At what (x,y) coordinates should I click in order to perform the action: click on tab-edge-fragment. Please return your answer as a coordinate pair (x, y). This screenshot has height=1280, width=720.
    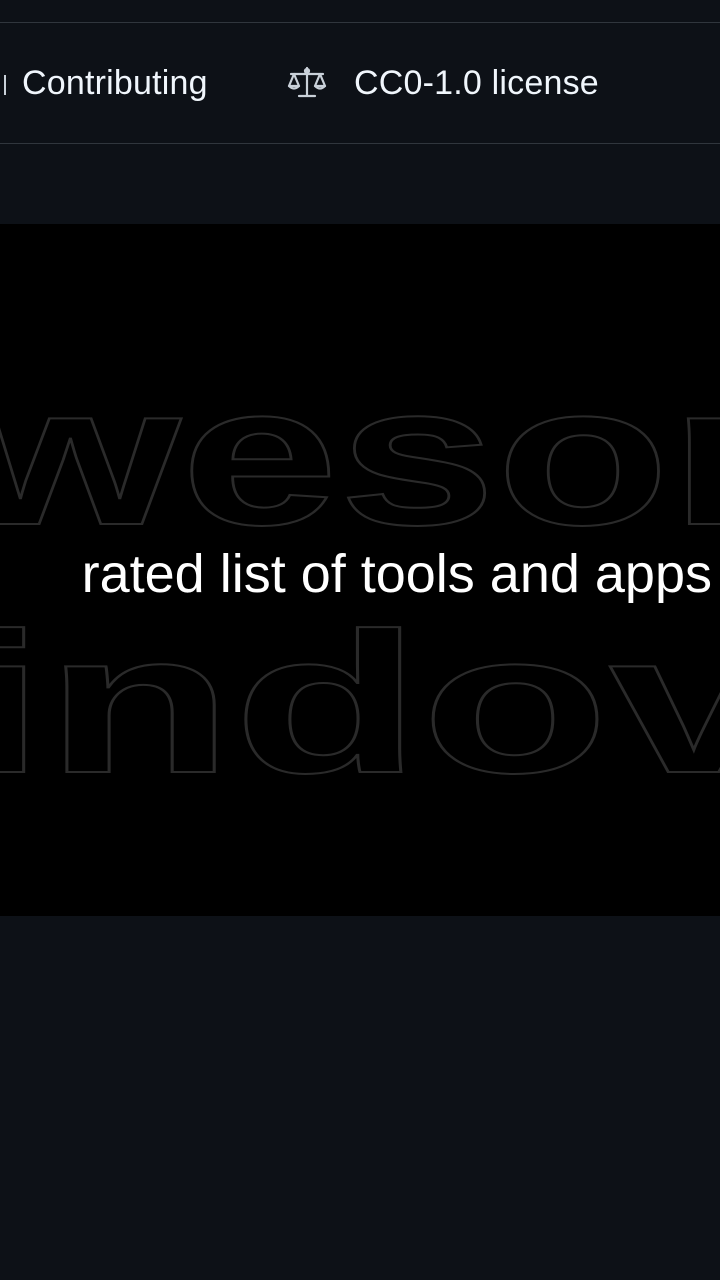
    Looking at the image, I should click on (3, 85).